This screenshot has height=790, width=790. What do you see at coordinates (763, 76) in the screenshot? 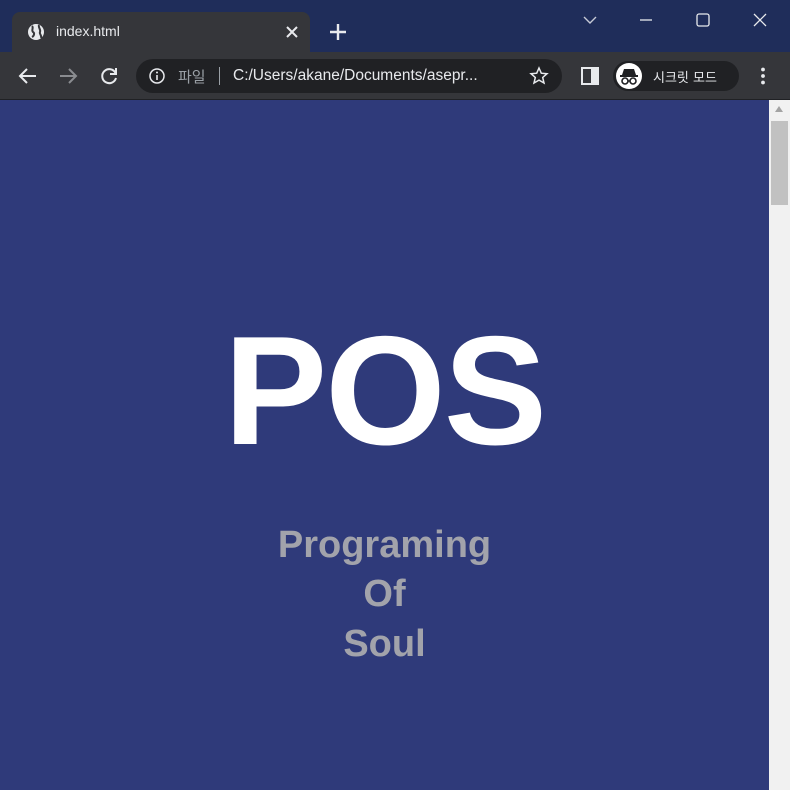
I see `more-menu-icon` at bounding box center [763, 76].